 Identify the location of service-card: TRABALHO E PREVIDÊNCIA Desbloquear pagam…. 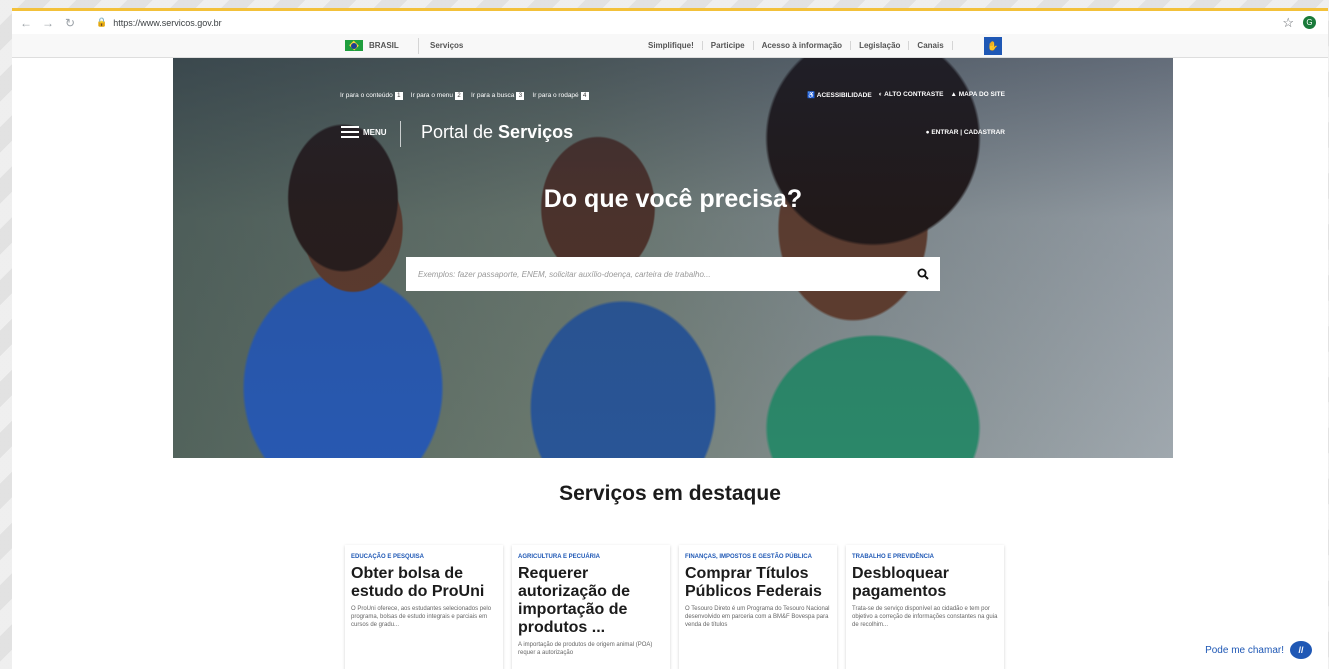
(925, 607).